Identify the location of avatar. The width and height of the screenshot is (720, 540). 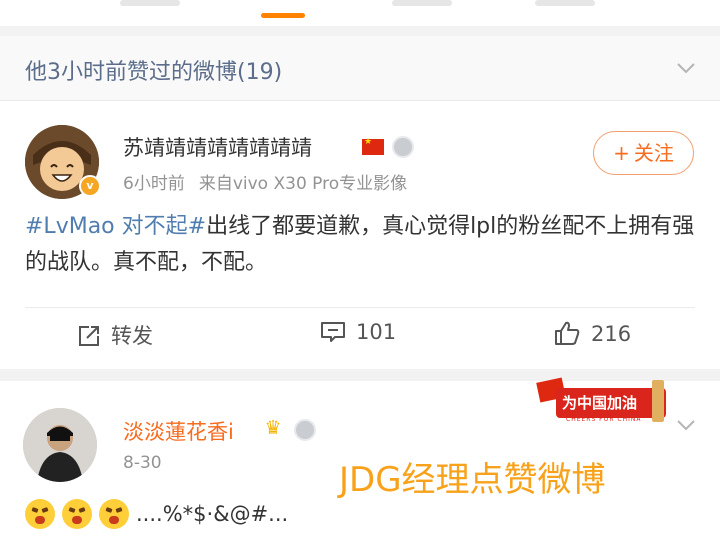
(60, 445).